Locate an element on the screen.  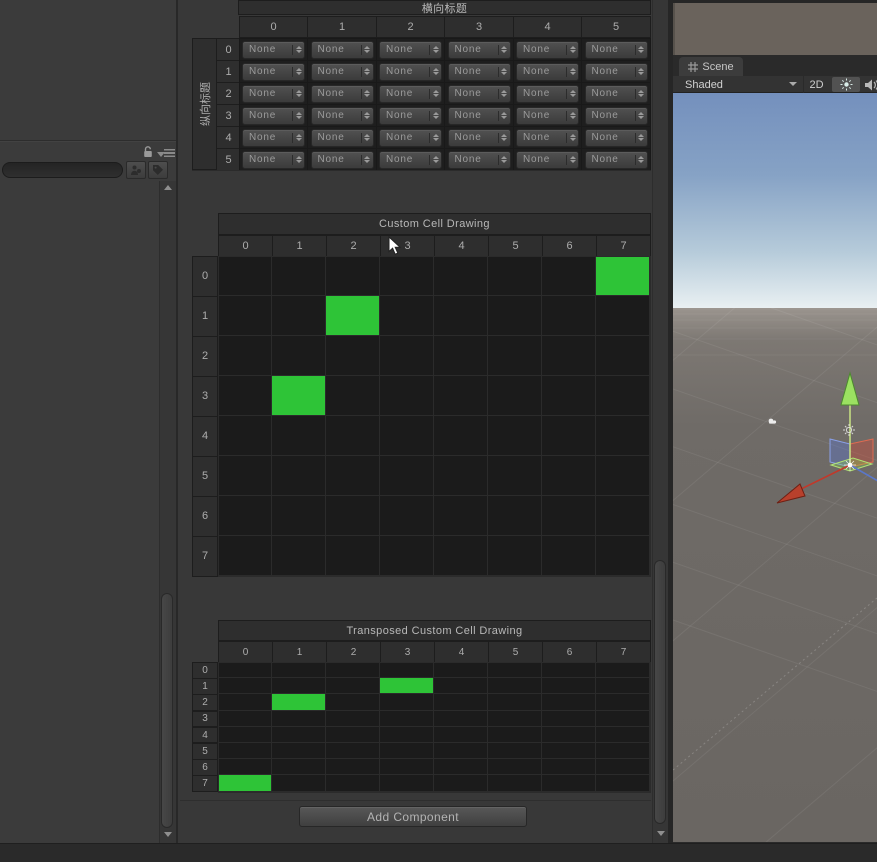
scene-object-gizmo is located at coordinates (772, 421).